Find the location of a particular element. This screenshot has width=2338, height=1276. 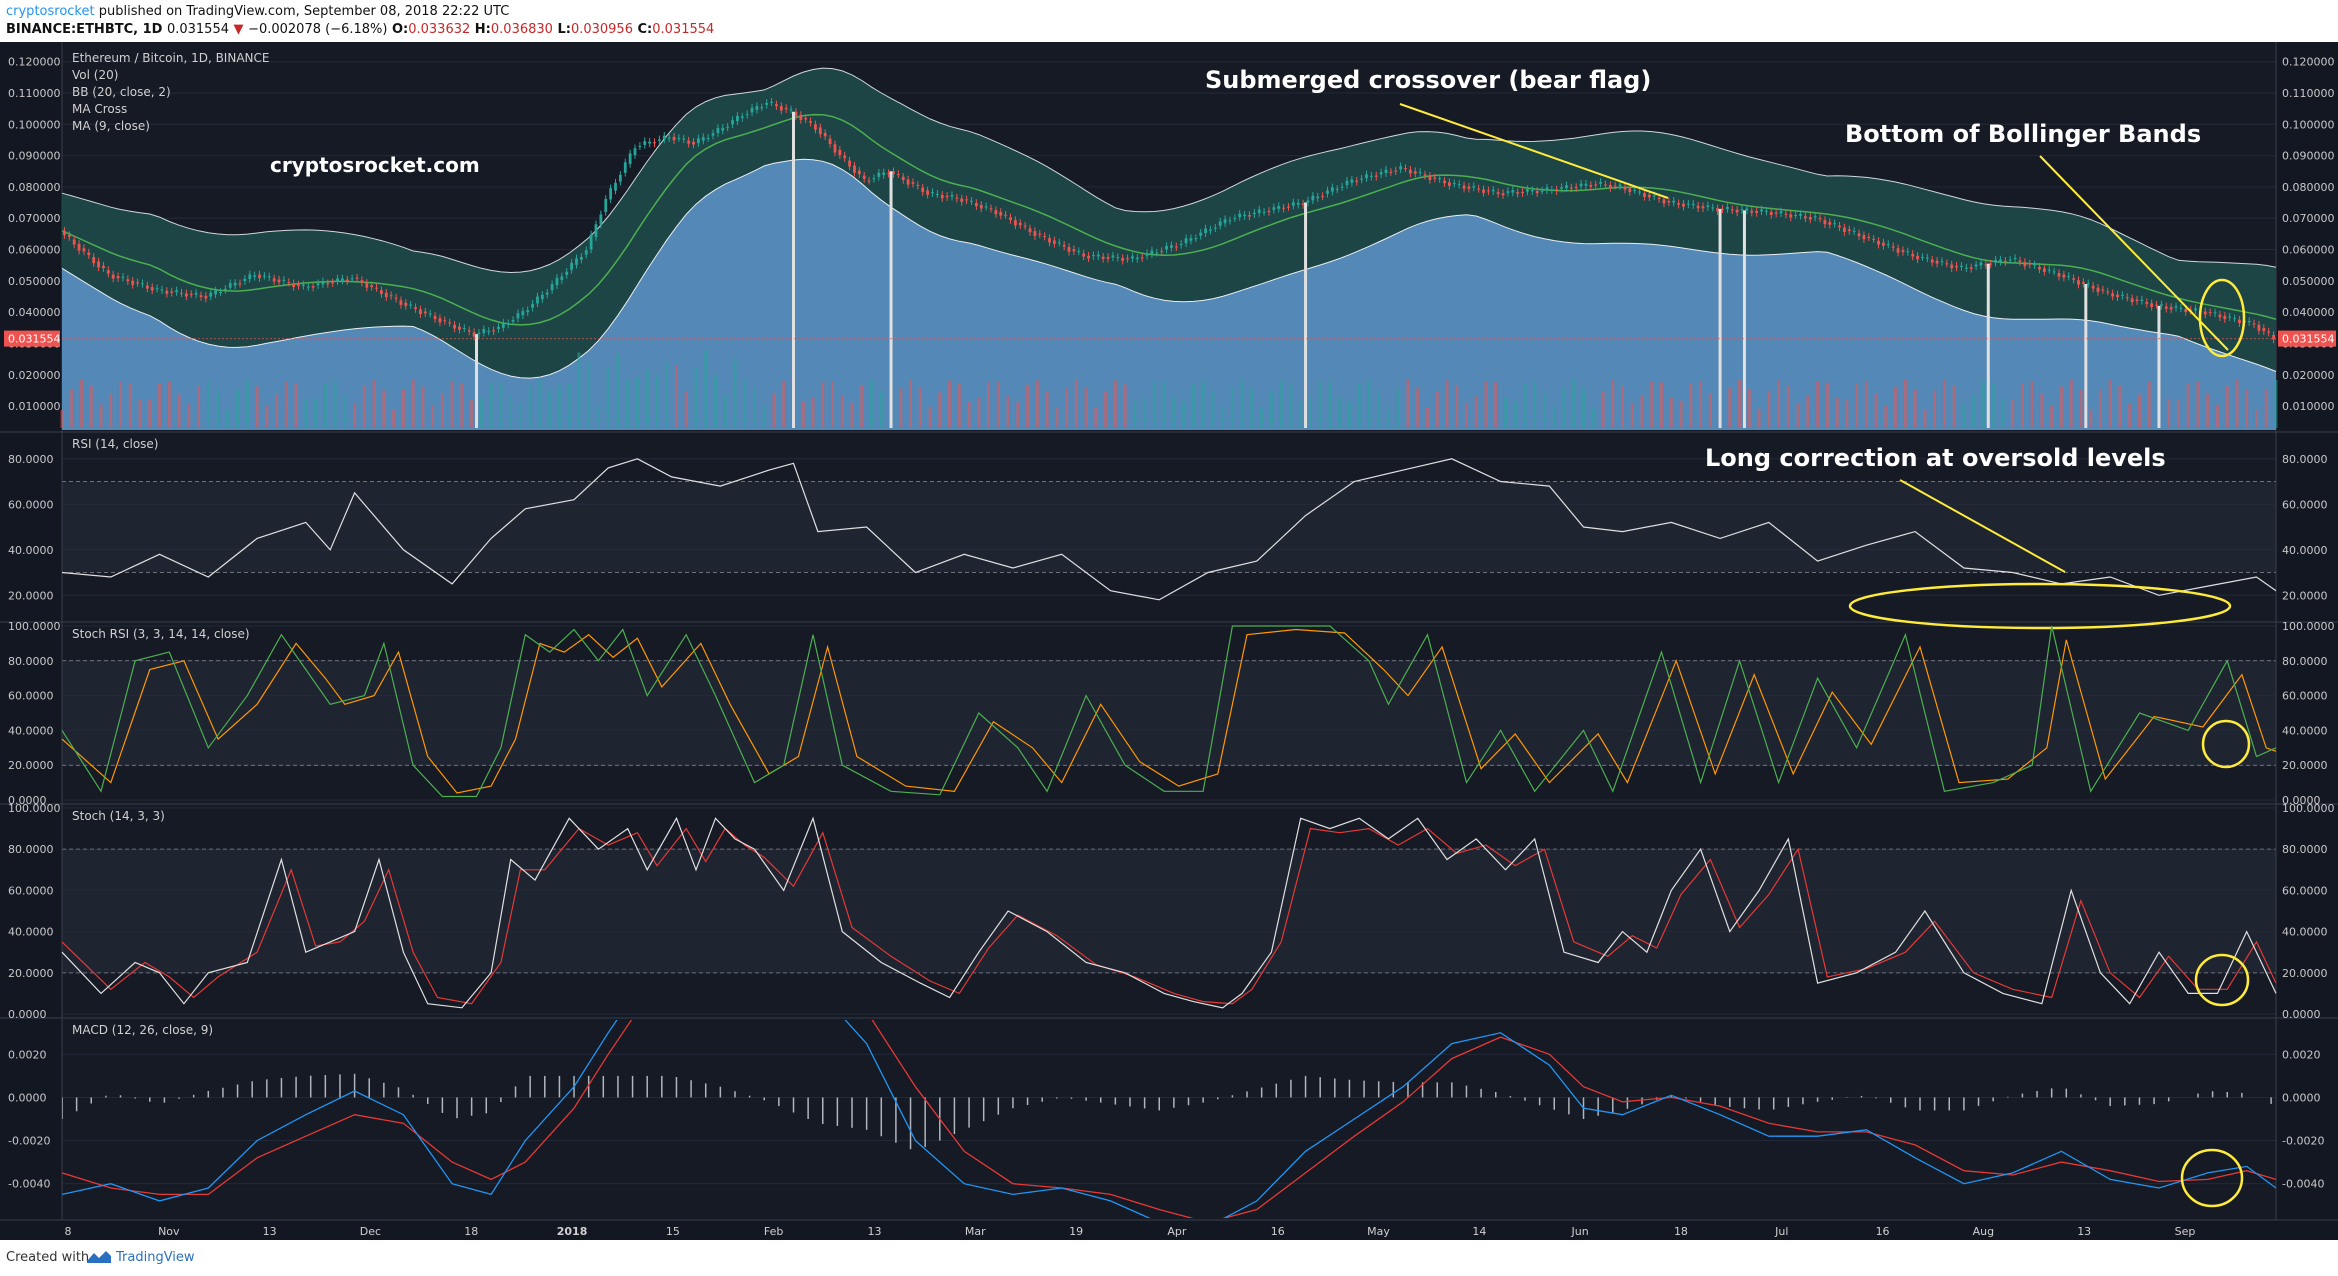

created-with-text: Created with is located at coordinates (48, 1257).